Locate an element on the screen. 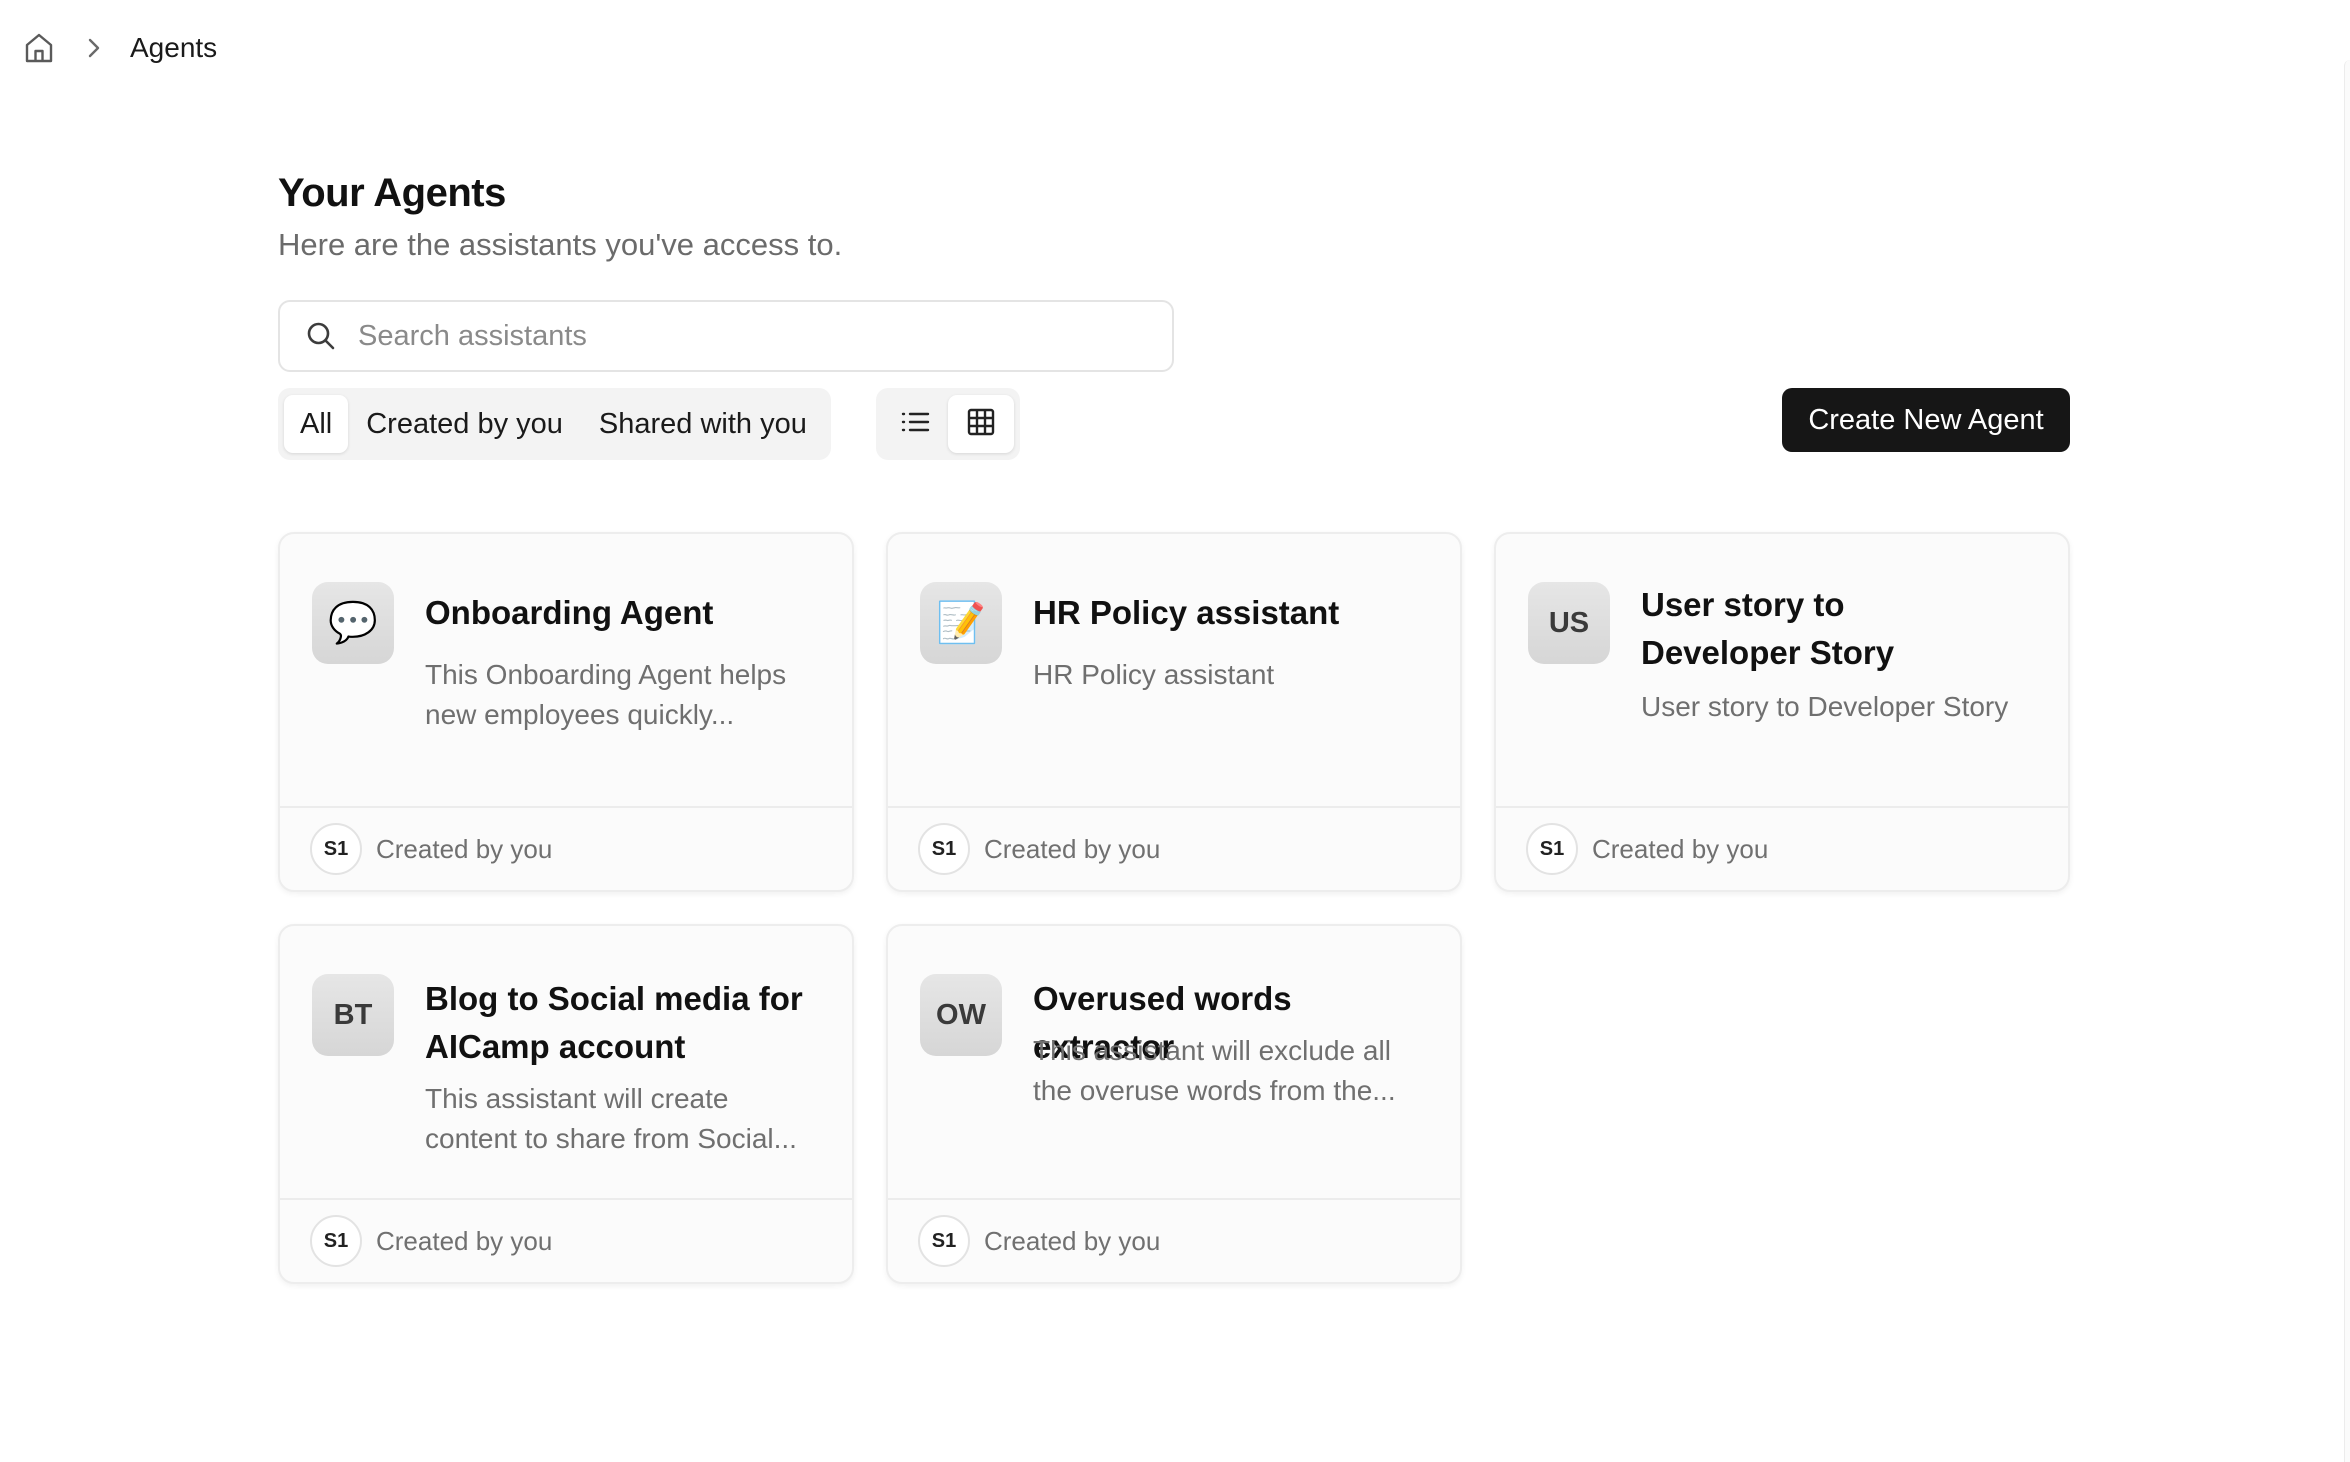 The image size is (2350, 1462). filter-tabs: All Created by you Shared with you is located at coordinates (554, 424).